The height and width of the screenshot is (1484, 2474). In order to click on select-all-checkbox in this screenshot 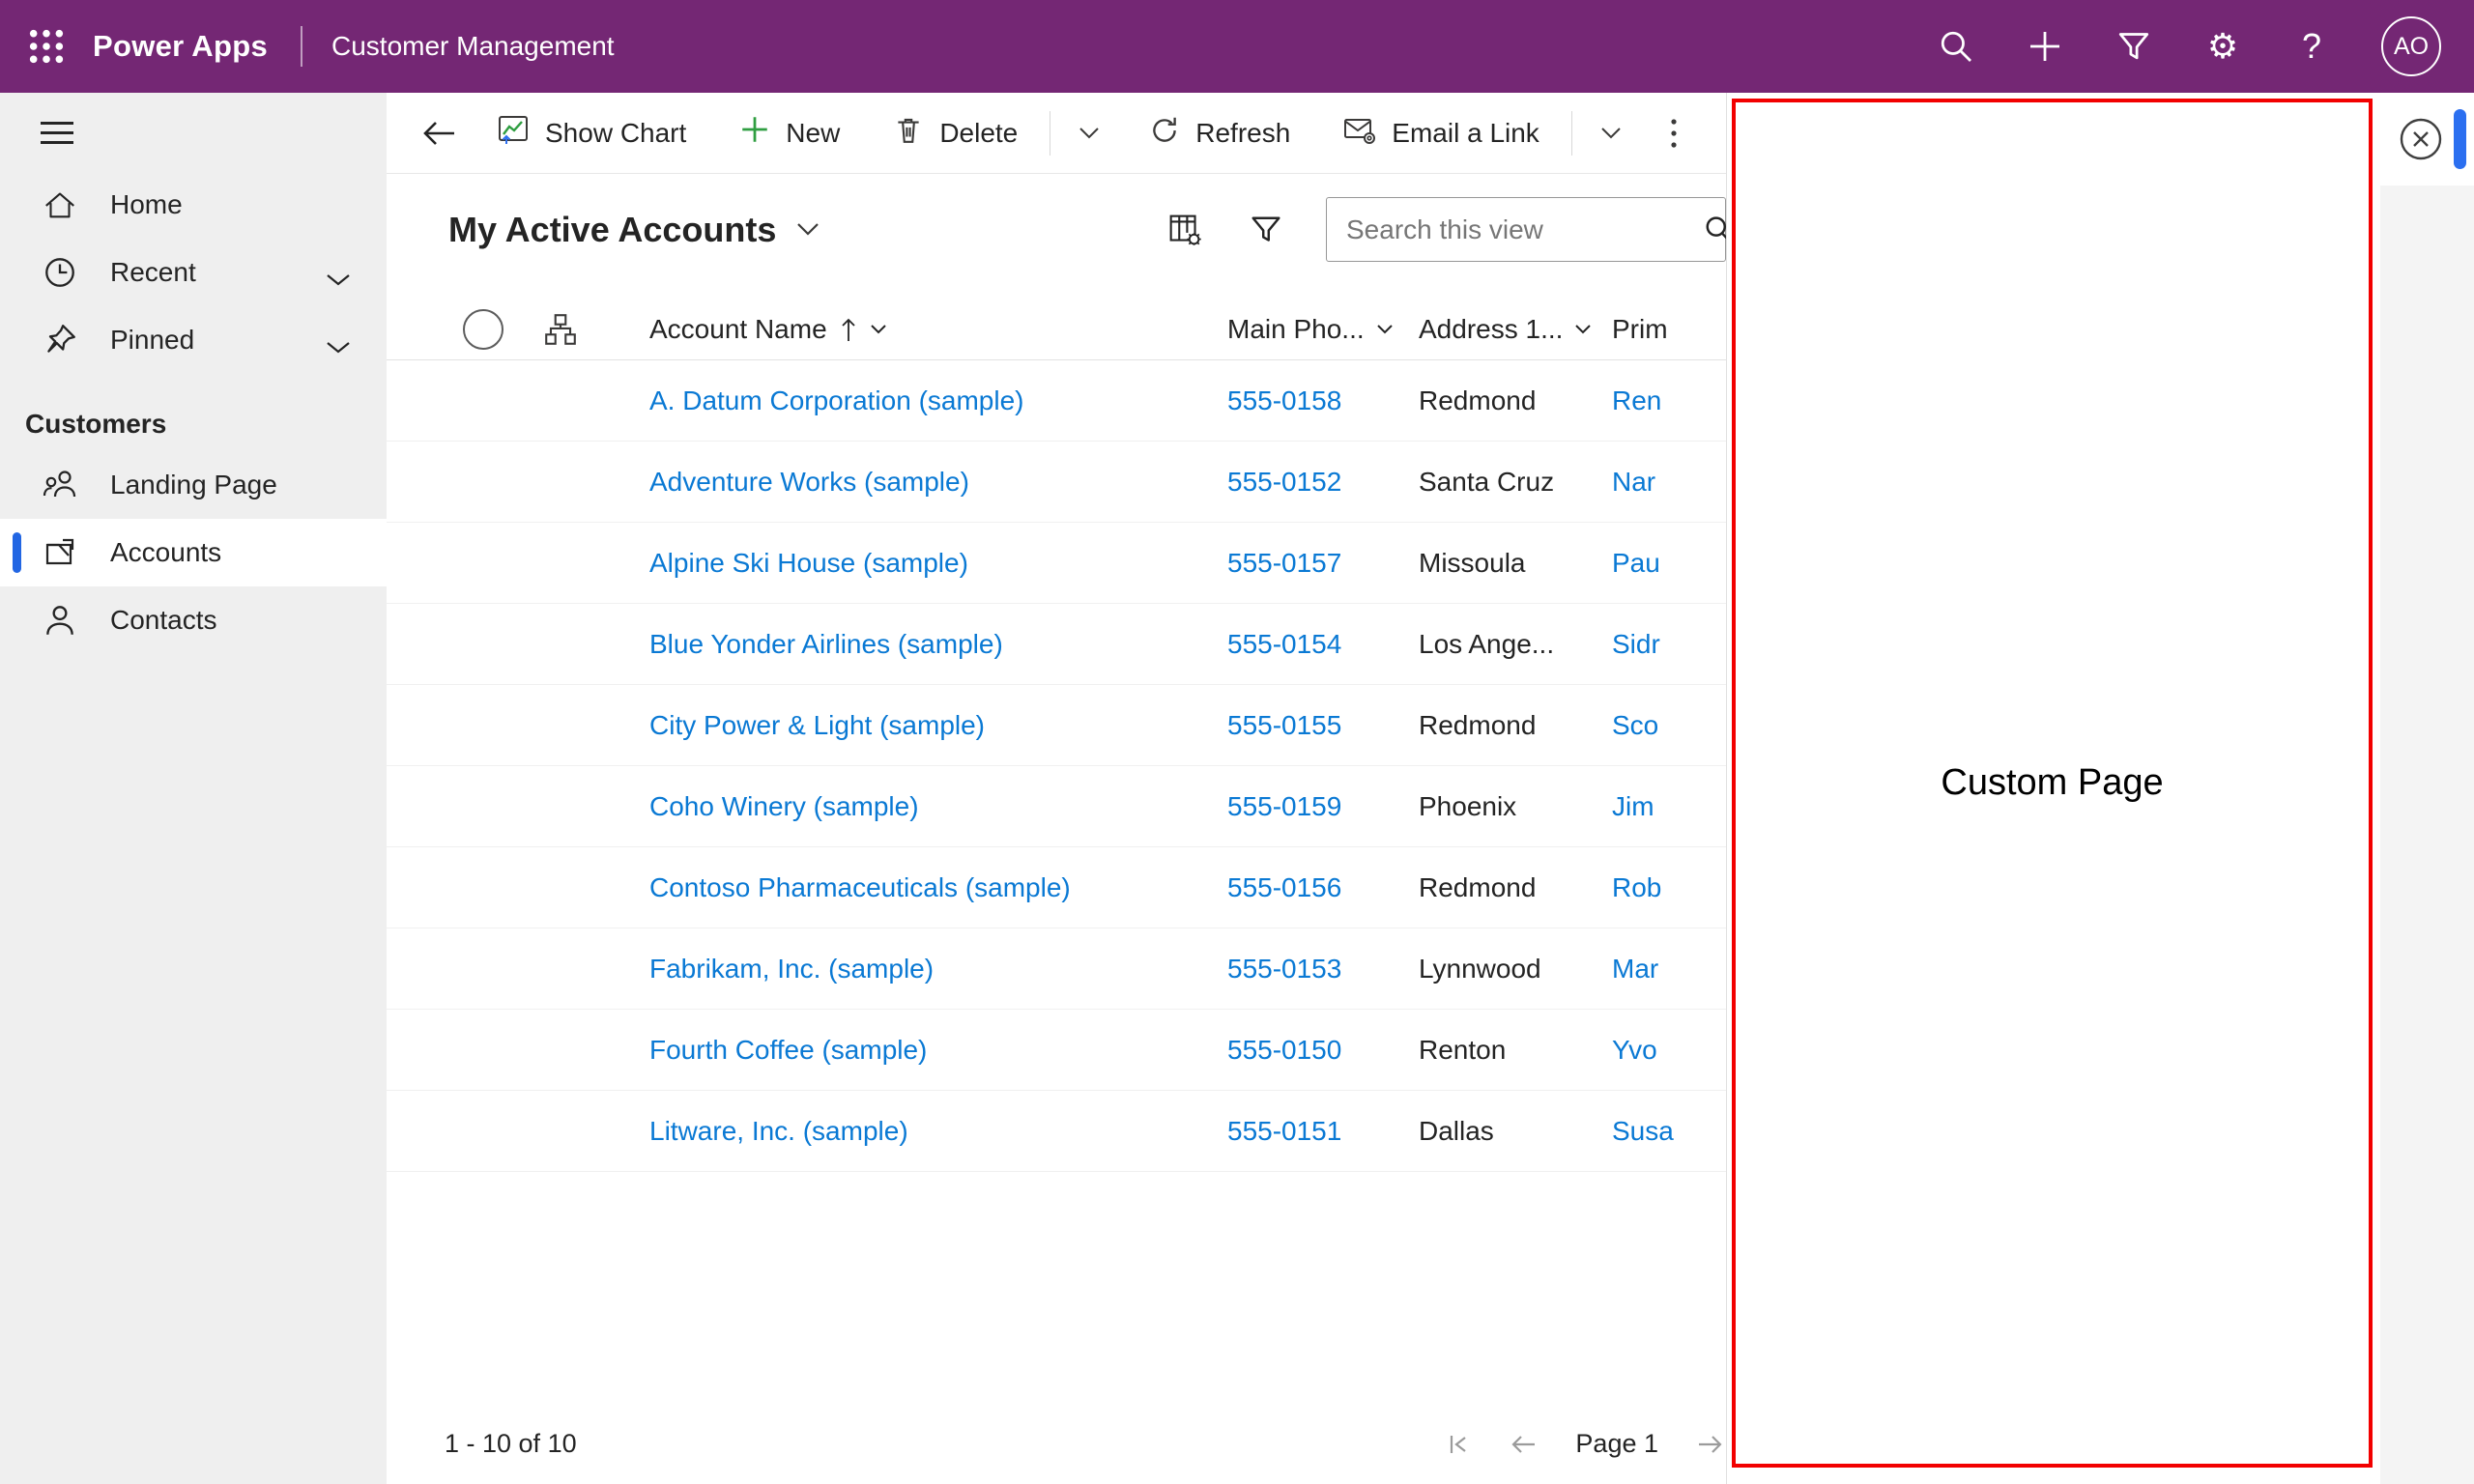, I will do `click(483, 329)`.